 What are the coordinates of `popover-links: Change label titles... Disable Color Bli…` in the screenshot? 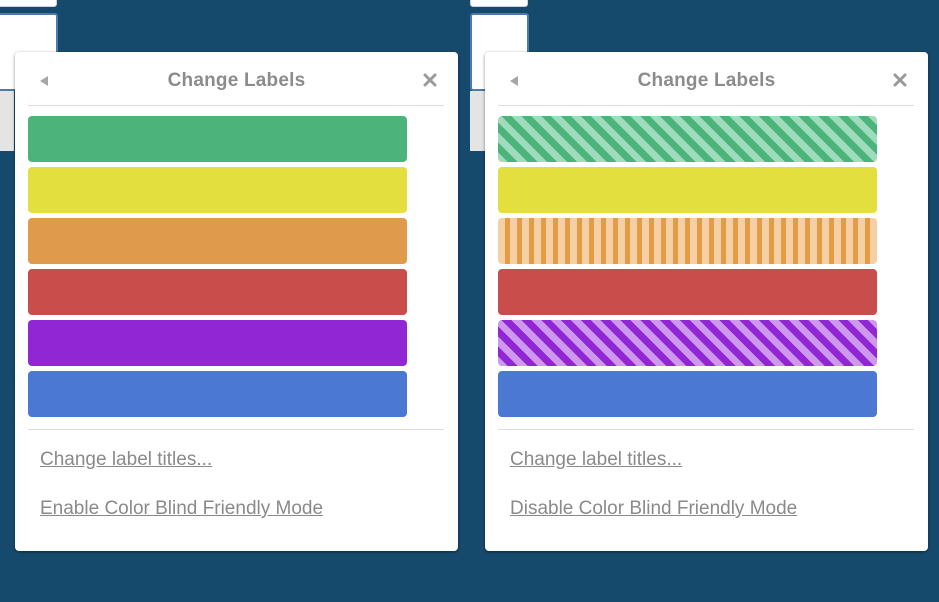 It's located at (653, 498).